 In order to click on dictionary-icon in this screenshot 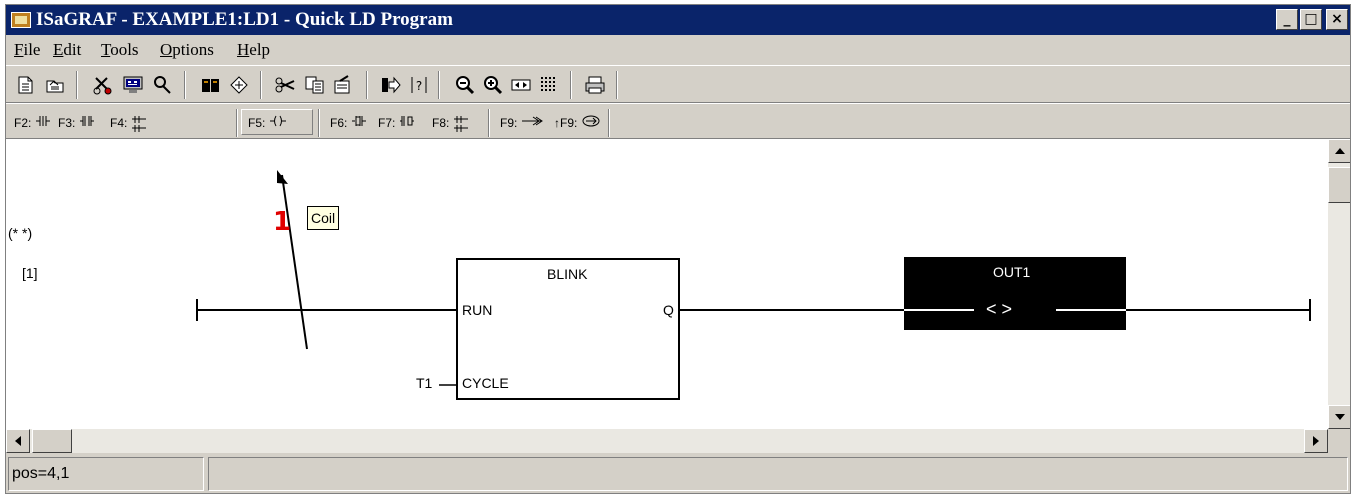, I will do `click(211, 85)`.